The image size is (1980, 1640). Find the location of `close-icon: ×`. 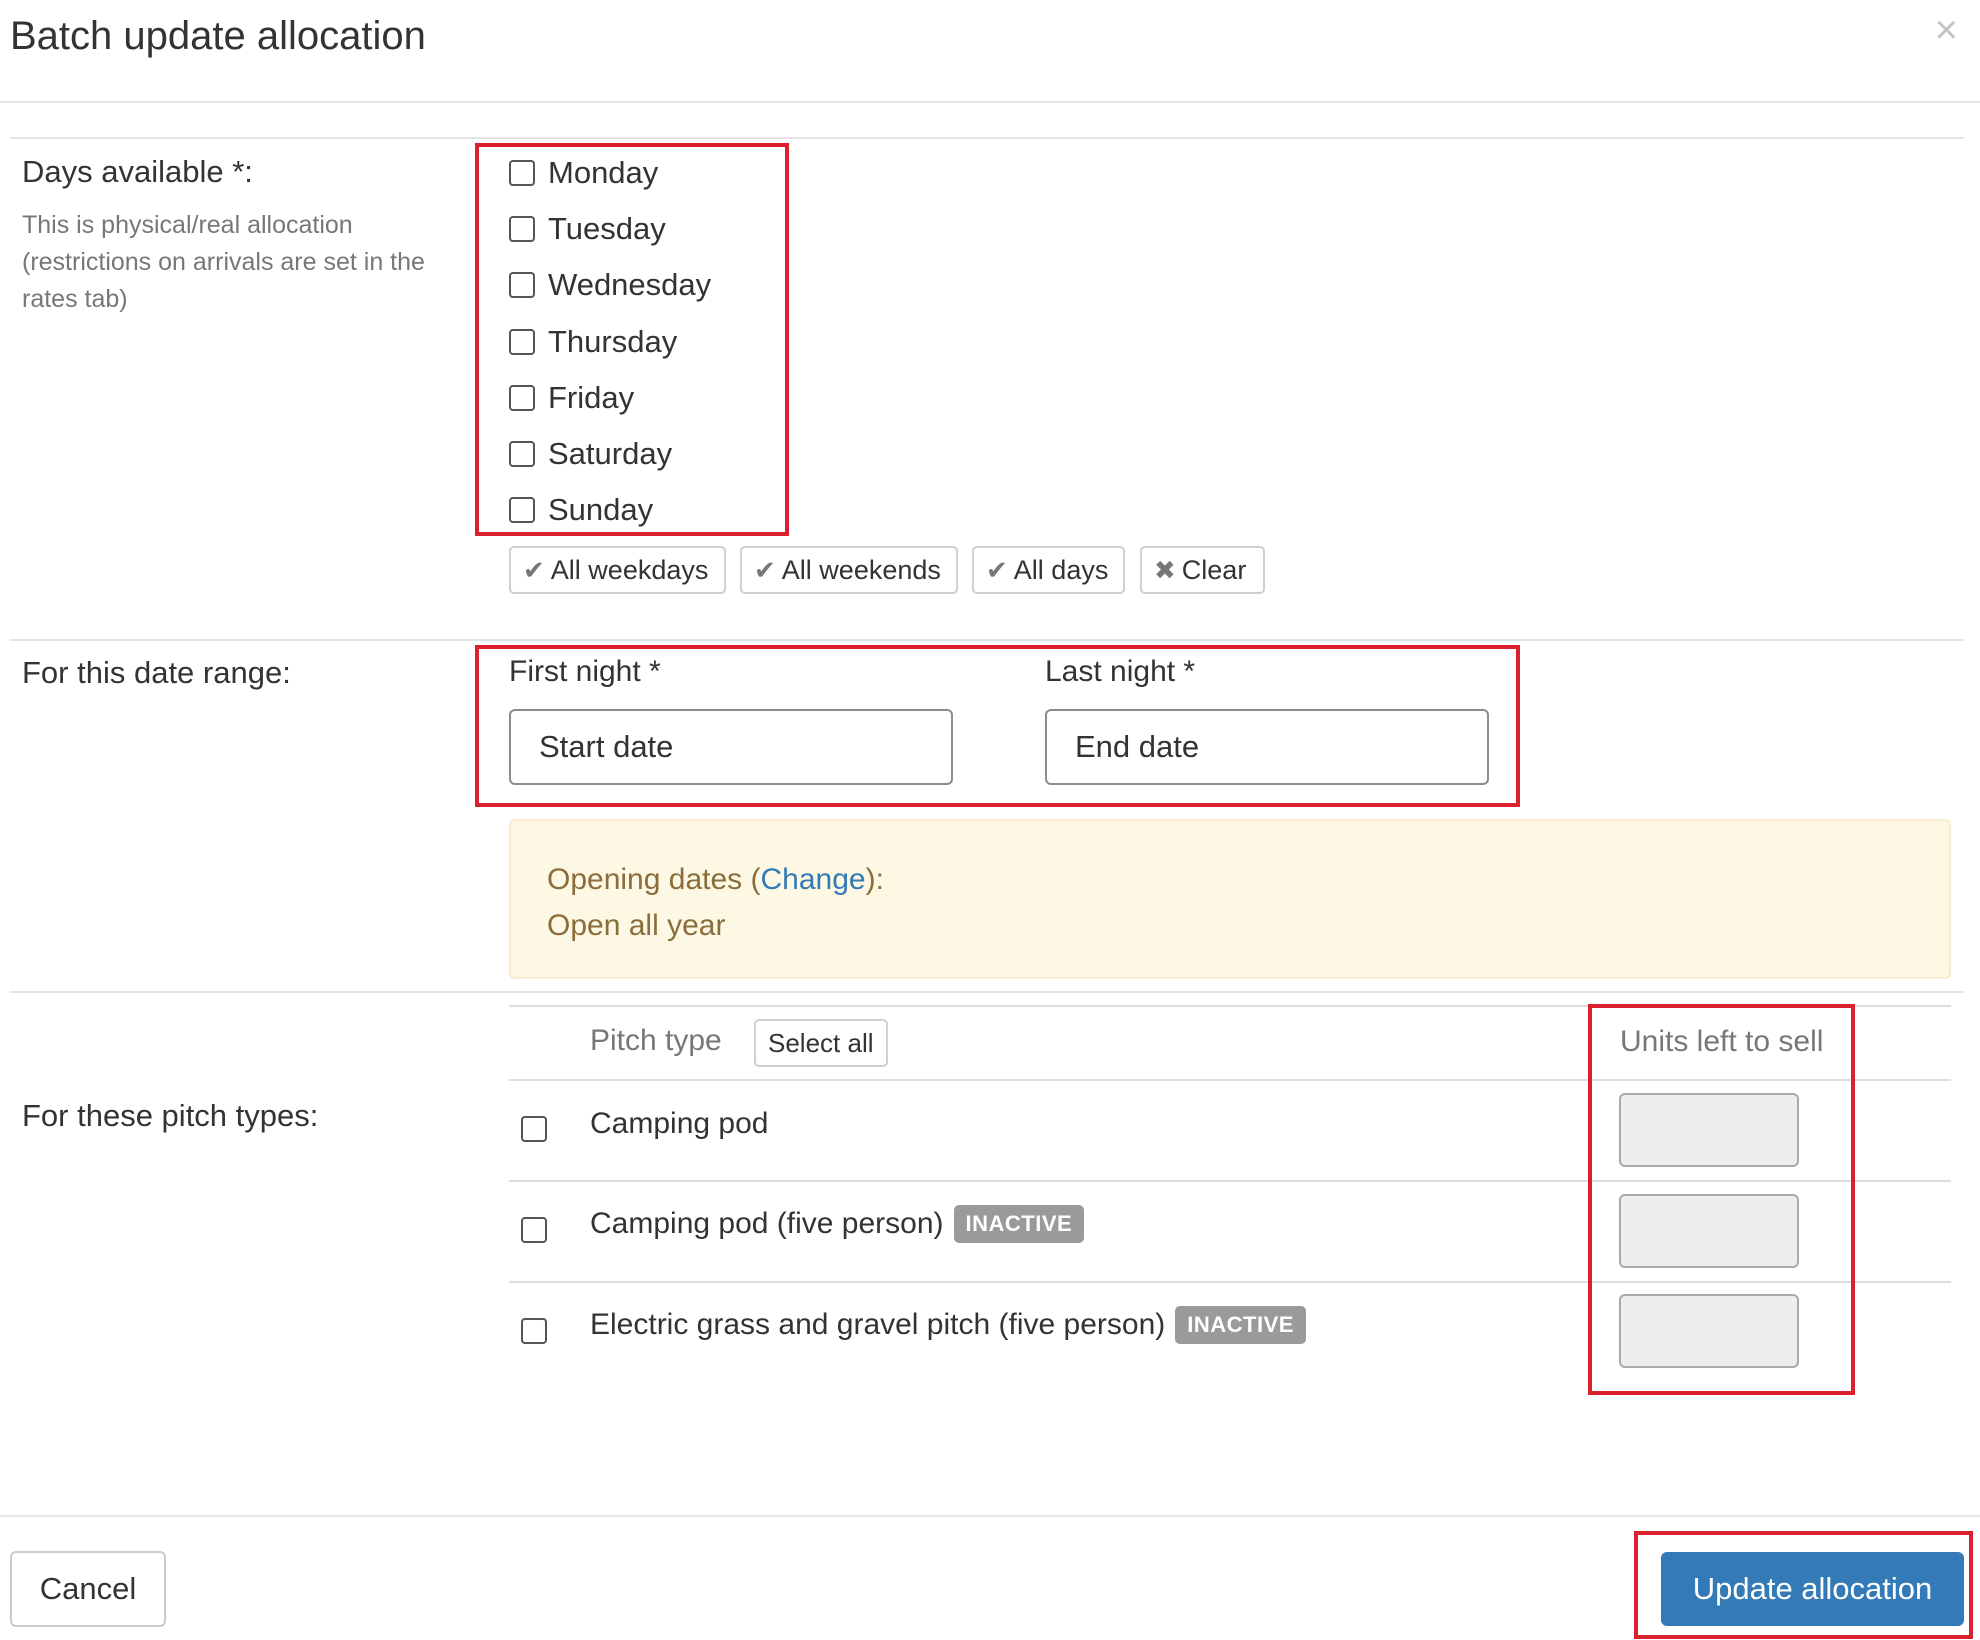

close-icon: × is located at coordinates (1946, 30).